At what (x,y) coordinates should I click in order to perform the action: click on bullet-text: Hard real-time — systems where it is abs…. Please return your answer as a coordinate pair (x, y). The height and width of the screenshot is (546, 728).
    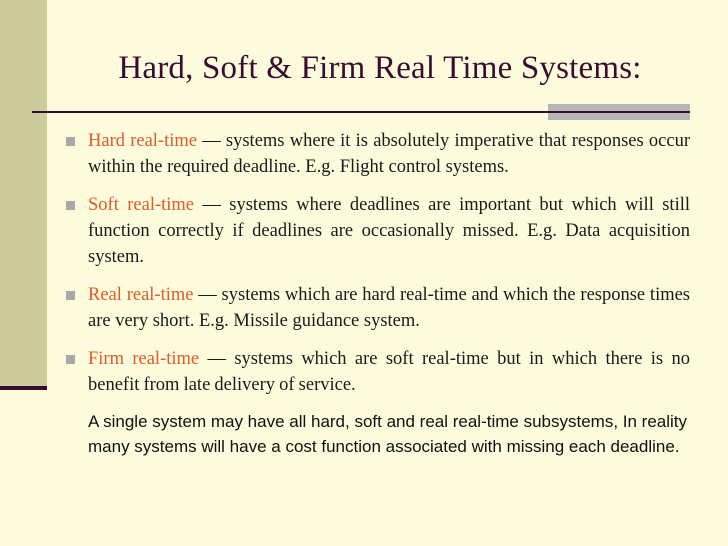
    Looking at the image, I should click on (389, 154).